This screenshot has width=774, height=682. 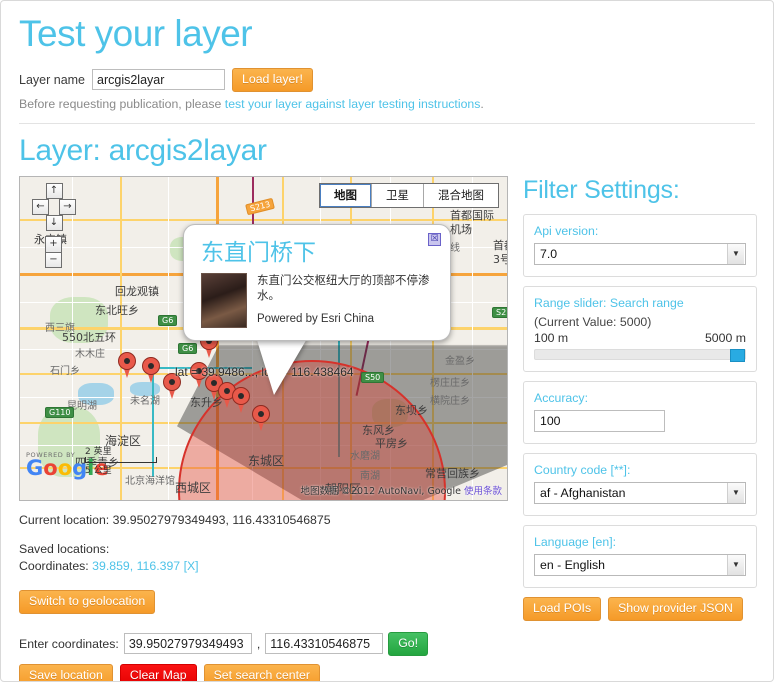 I want to click on language-box: Language [en]: en - English ▼, so click(x=640, y=556).